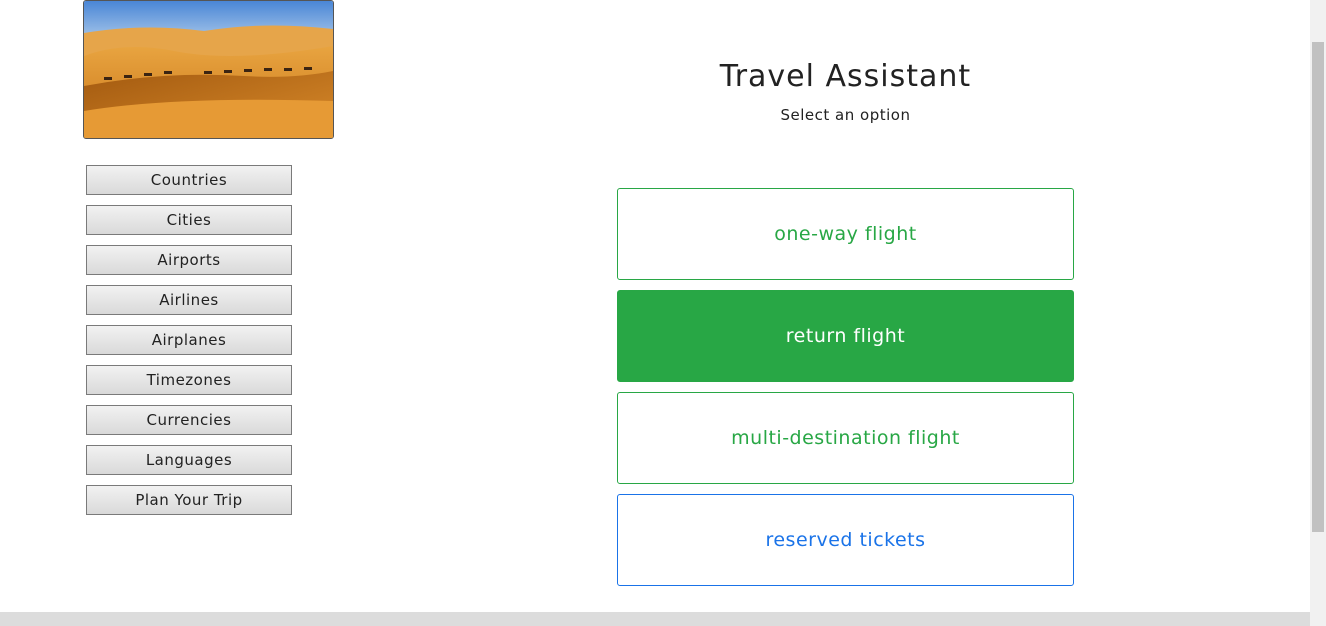 This screenshot has height=626, width=1326. I want to click on one-way-flight-button: one-way flight, so click(845, 234).